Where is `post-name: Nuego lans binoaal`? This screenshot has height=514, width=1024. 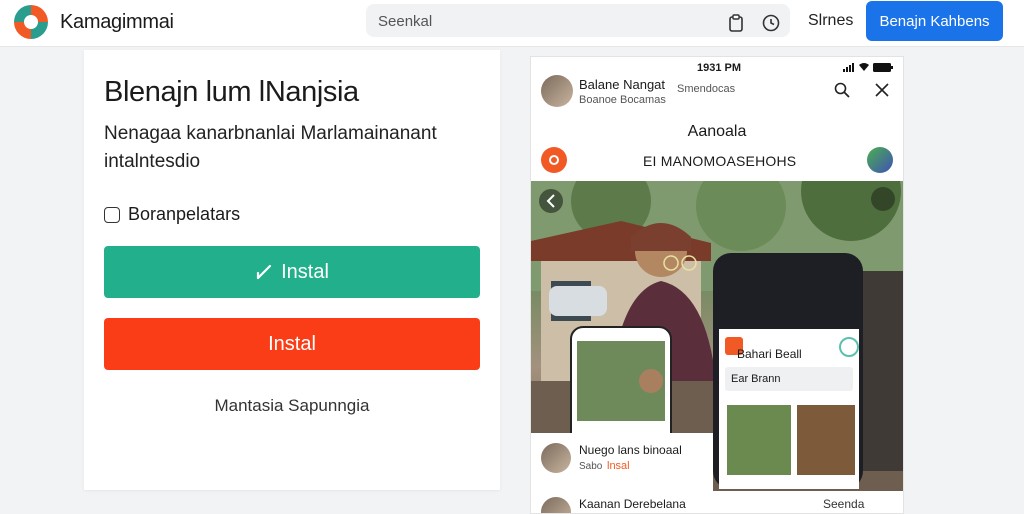 post-name: Nuego lans binoaal is located at coordinates (630, 450).